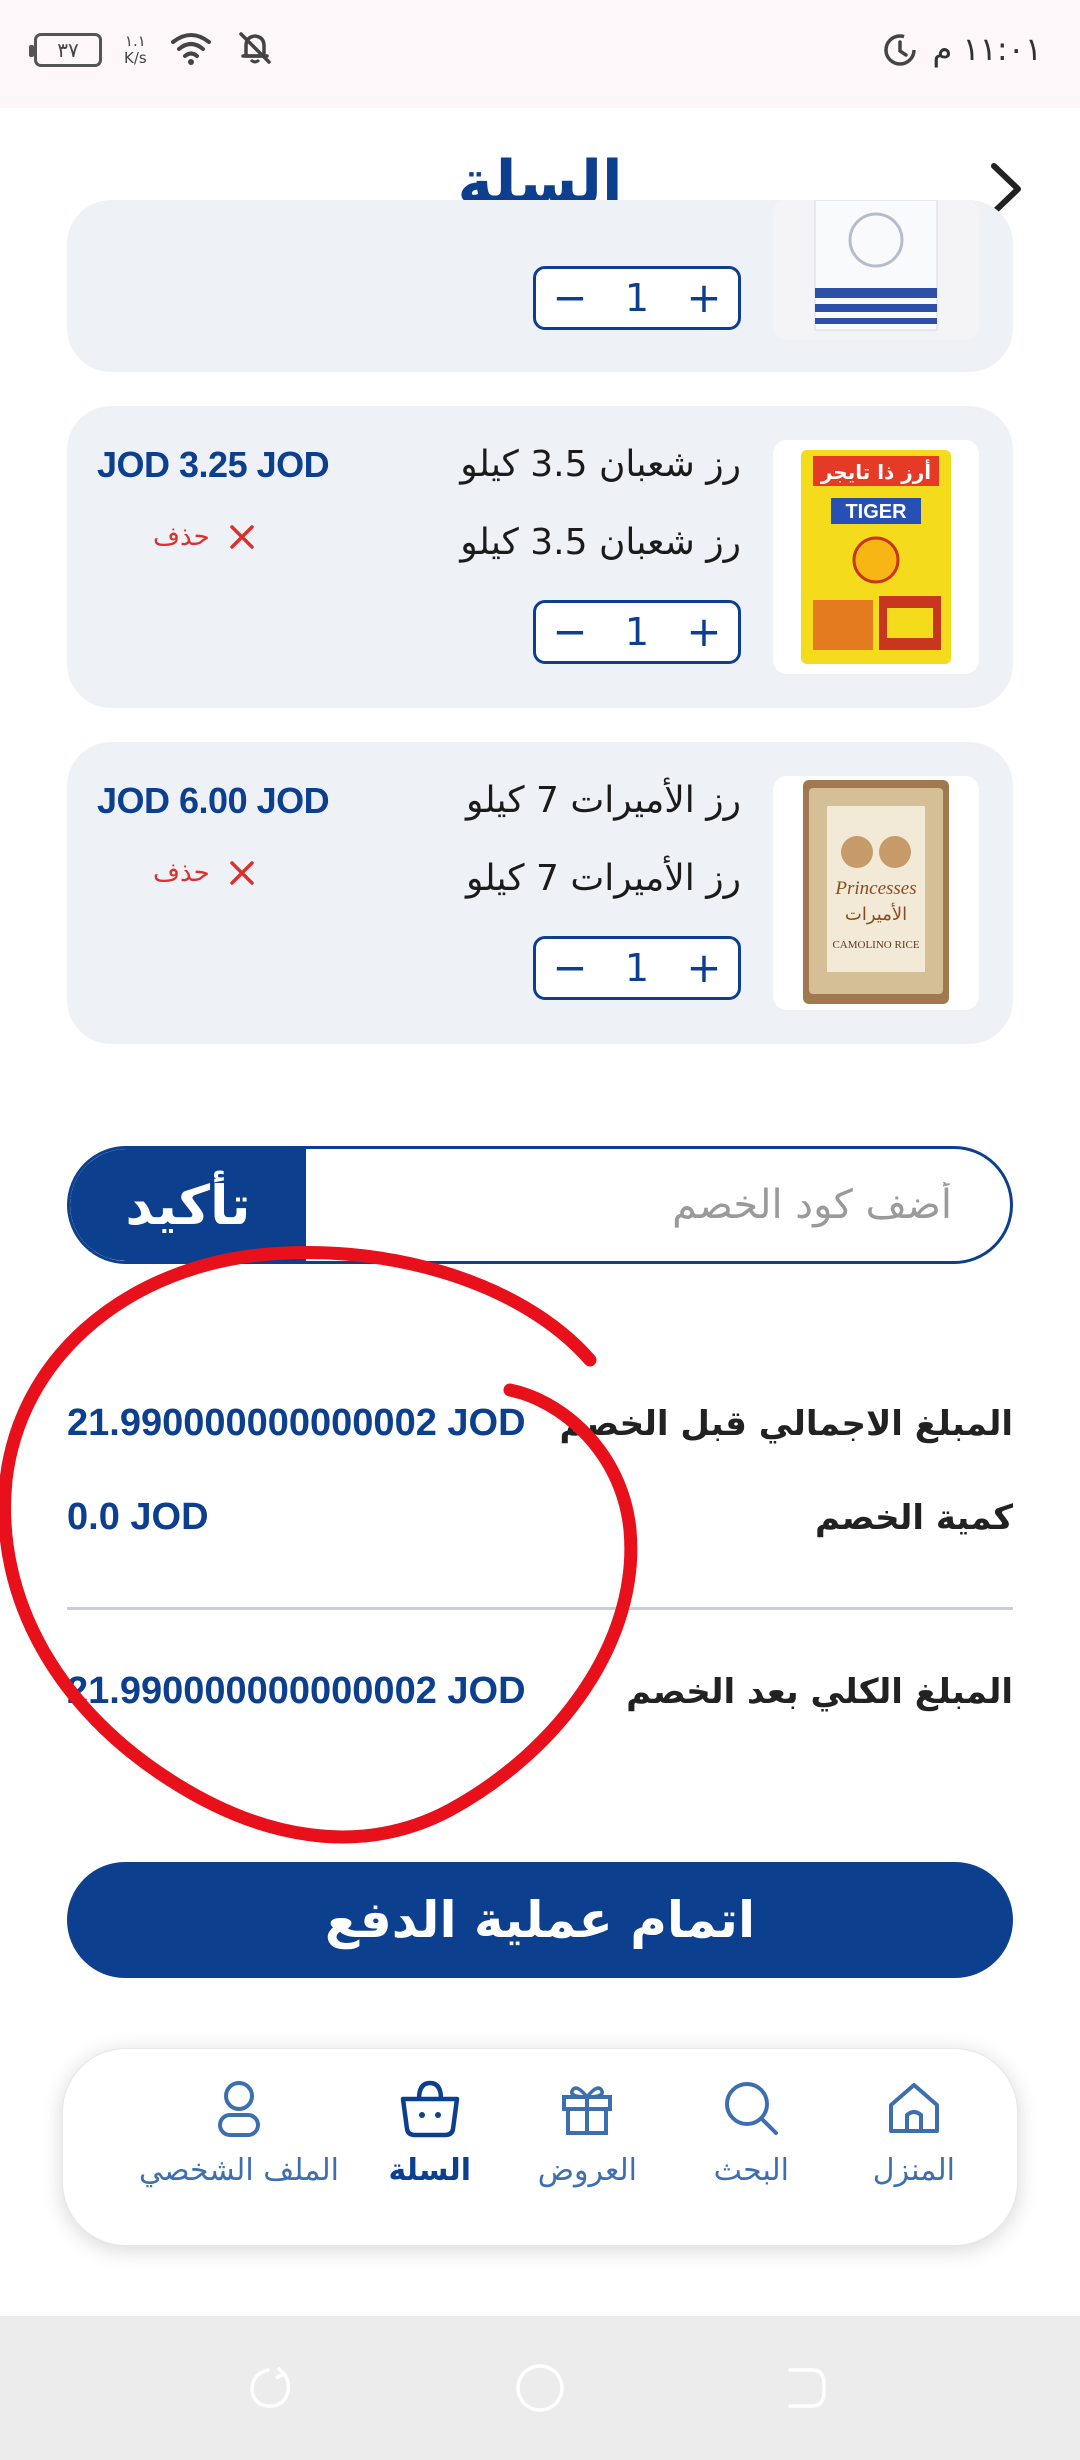 This screenshot has height=2460, width=1080. What do you see at coordinates (540, 1920) in the screenshot?
I see `checkout-button: اتمام عملية الدفع` at bounding box center [540, 1920].